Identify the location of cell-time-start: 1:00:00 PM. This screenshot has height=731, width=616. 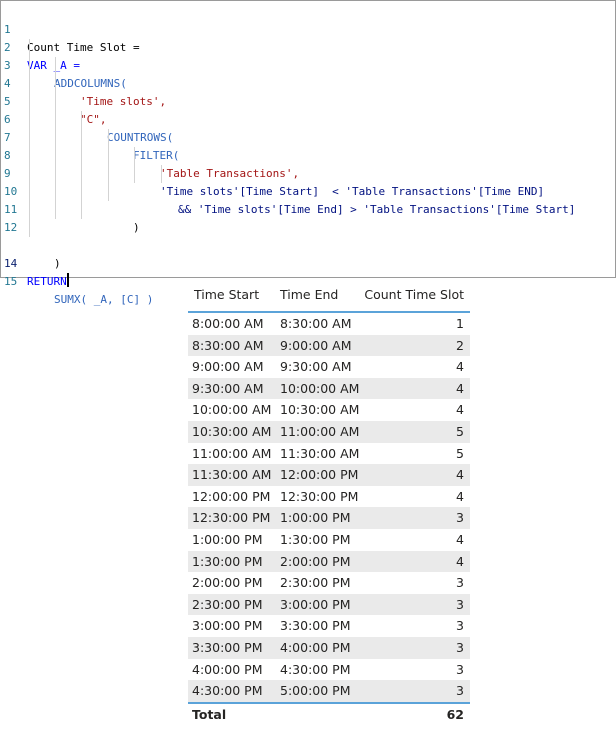
(227, 539).